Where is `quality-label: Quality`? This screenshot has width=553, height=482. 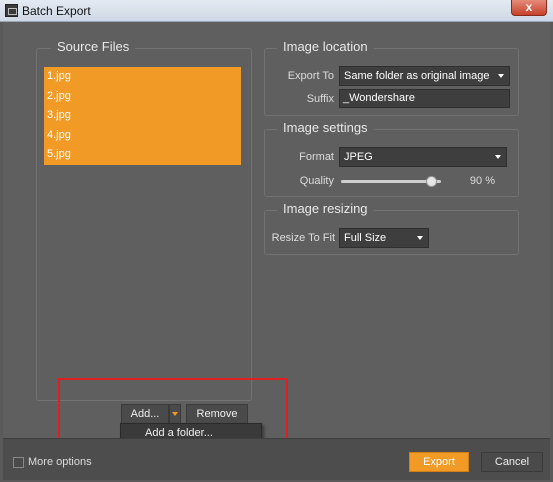 quality-label: Quality is located at coordinates (316, 181).